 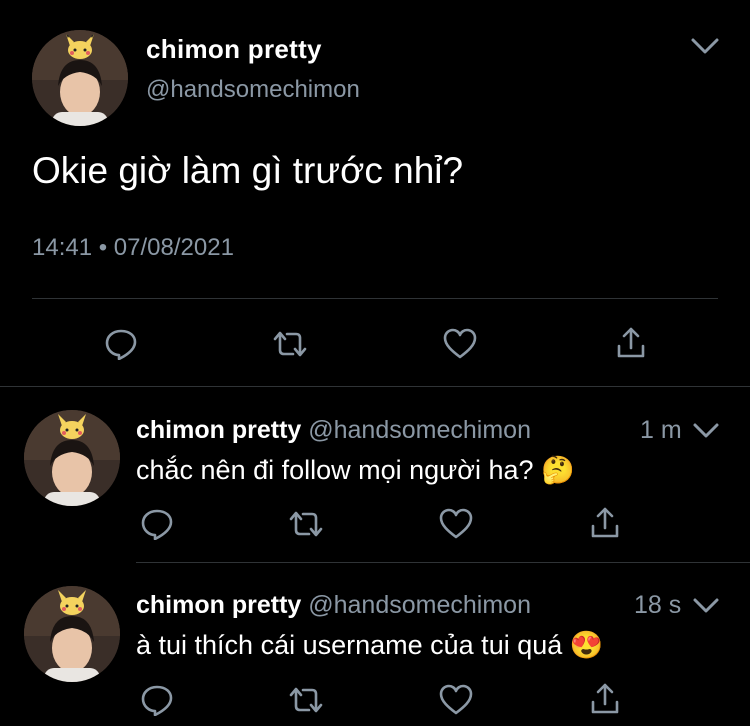 What do you see at coordinates (248, 170) in the screenshot?
I see `tweet-text: Okie giờ làm gì trước nhỉ?` at bounding box center [248, 170].